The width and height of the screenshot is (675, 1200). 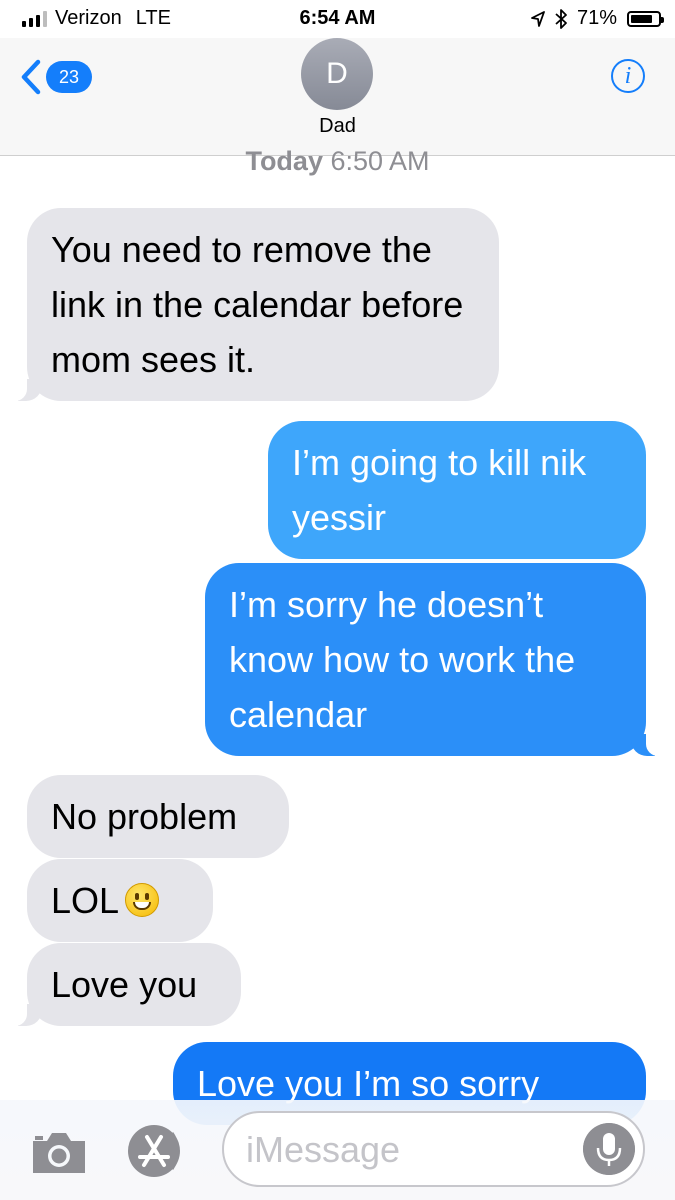 What do you see at coordinates (85, 900) in the screenshot?
I see `message-text: LOL` at bounding box center [85, 900].